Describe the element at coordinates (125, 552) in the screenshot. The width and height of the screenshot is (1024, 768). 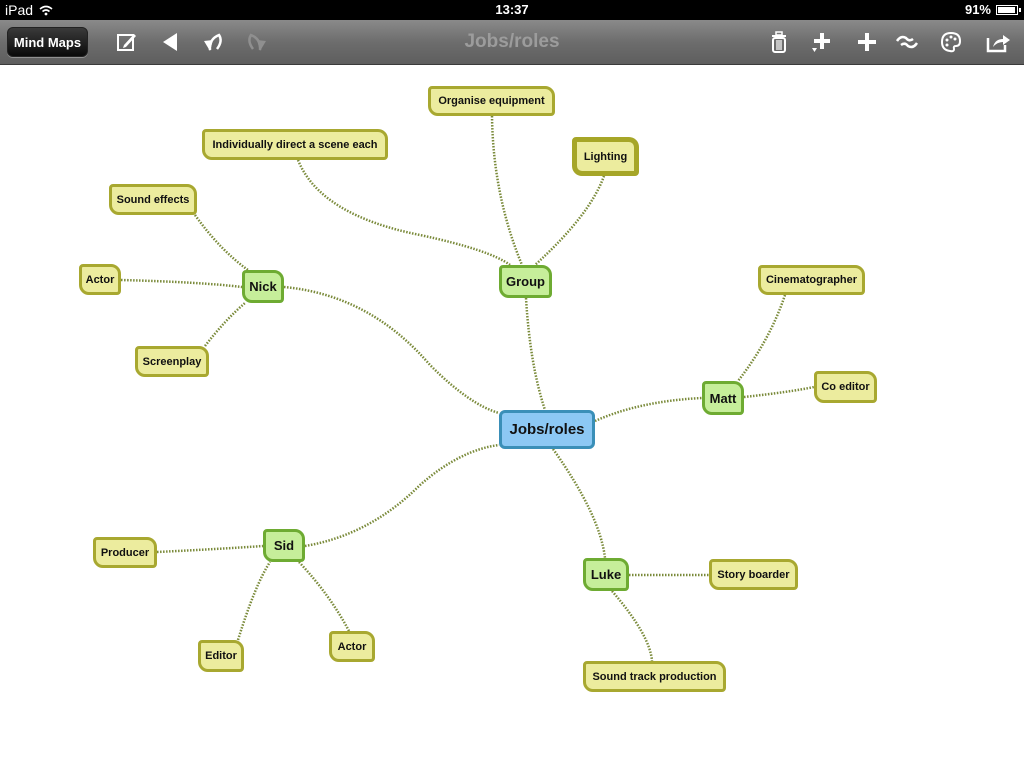
I see `leaf-node-producer: Producer` at that location.